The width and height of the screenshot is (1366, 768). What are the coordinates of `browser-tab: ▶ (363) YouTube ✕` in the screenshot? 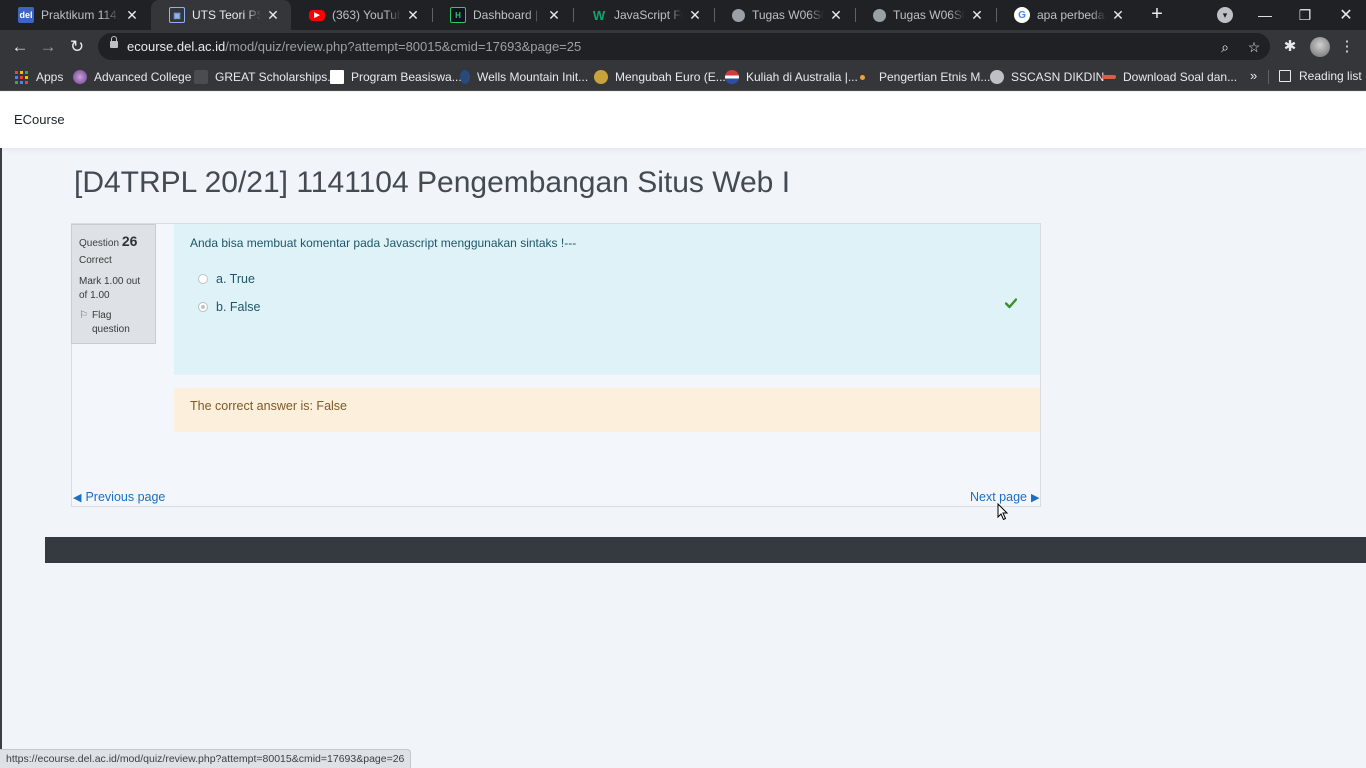 It's located at (361, 15).